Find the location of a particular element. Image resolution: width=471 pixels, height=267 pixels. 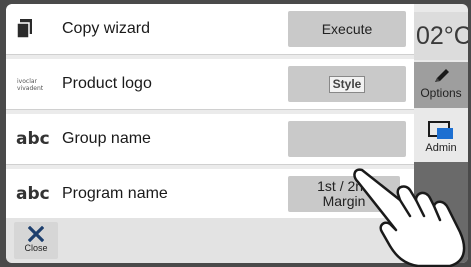

pointing-hand-icon is located at coordinates (409, 217).